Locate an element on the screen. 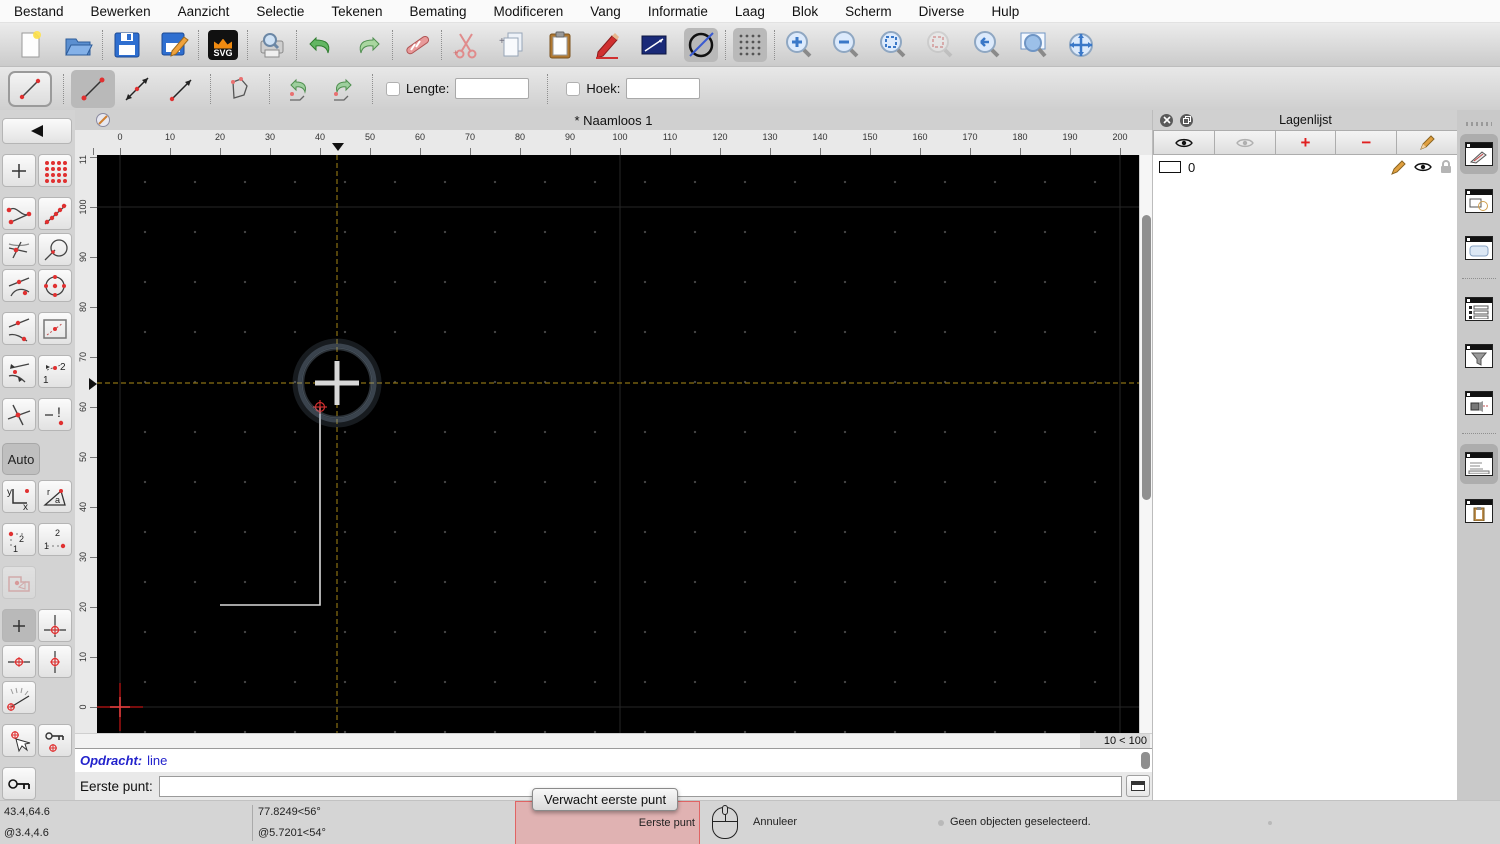 Image resolution: width=1500 pixels, height=844 pixels. coordinate-cartesian-button: yx is located at coordinates (19, 496).